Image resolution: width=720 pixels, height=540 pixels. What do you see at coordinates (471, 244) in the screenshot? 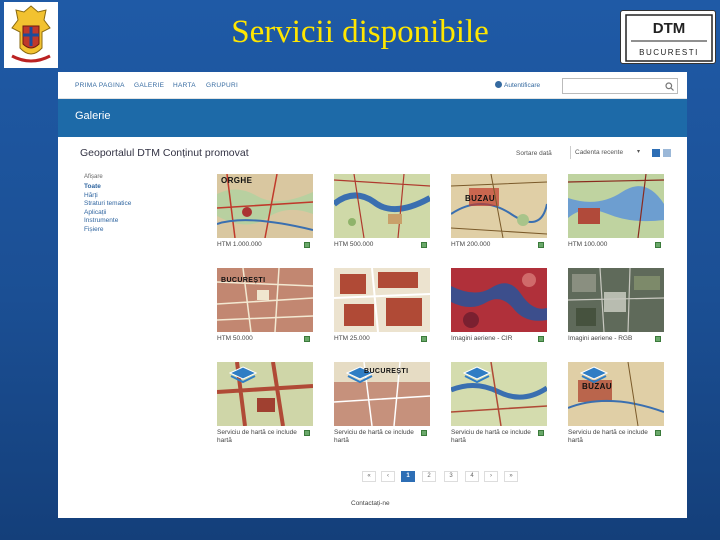
I see `thumbnail-caption: HTM 200.000` at bounding box center [471, 244].